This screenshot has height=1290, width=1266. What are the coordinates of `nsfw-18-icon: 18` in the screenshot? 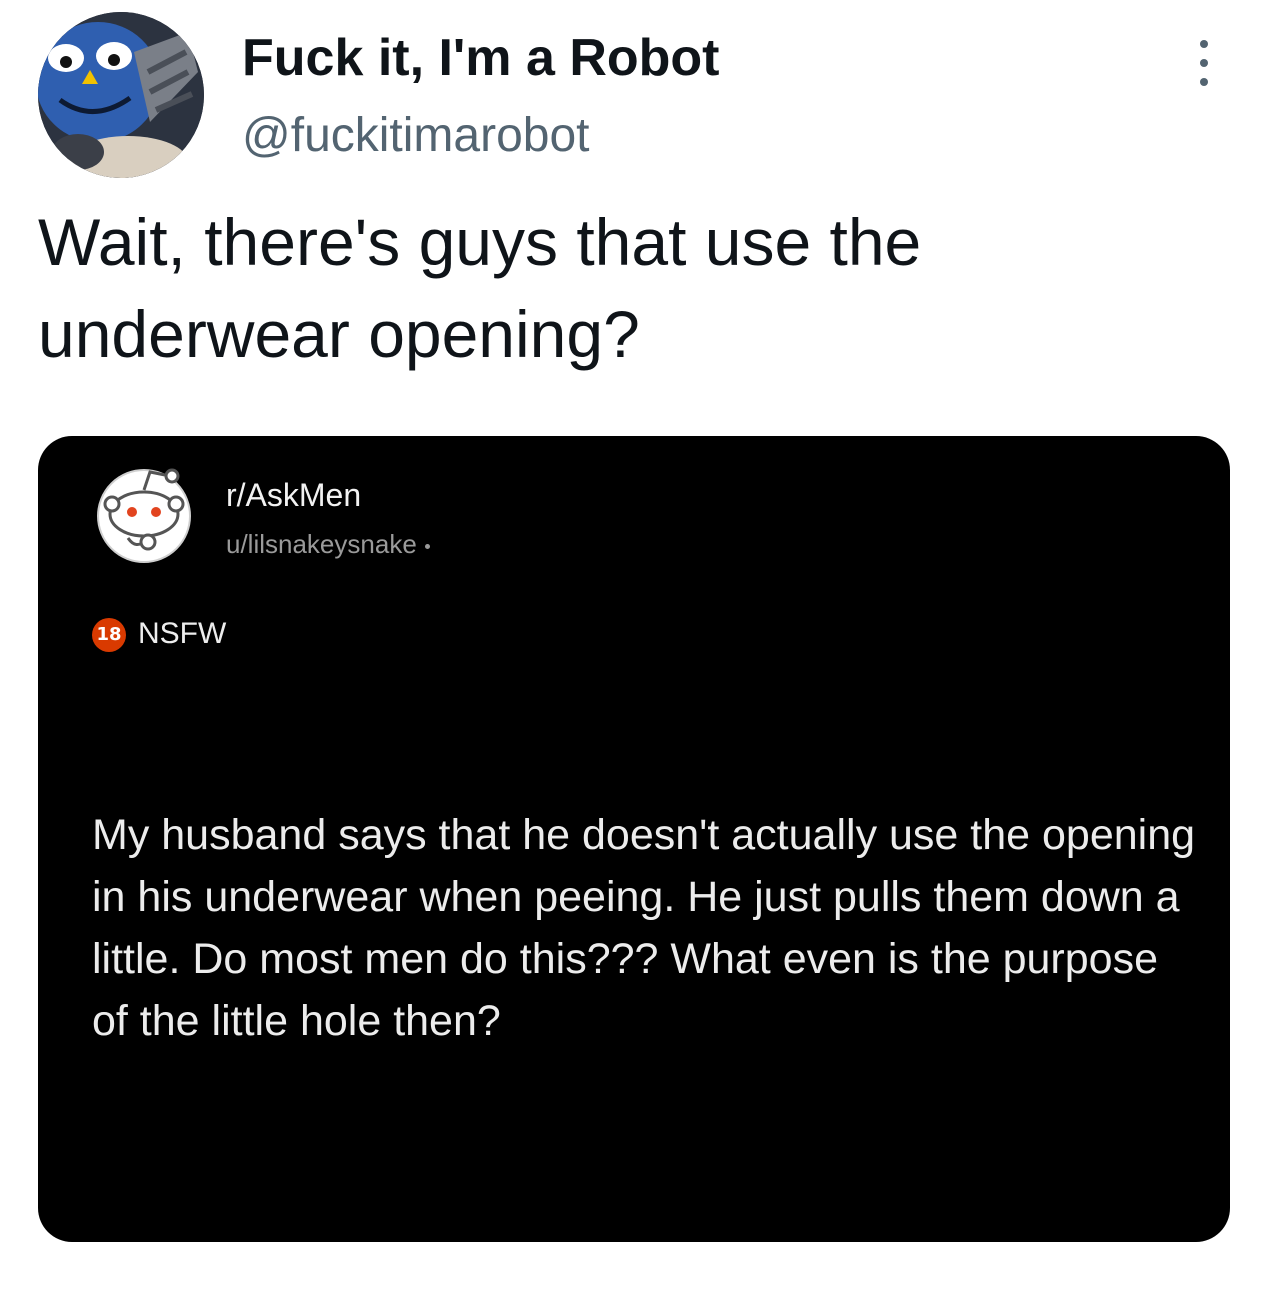 It's located at (109, 635).